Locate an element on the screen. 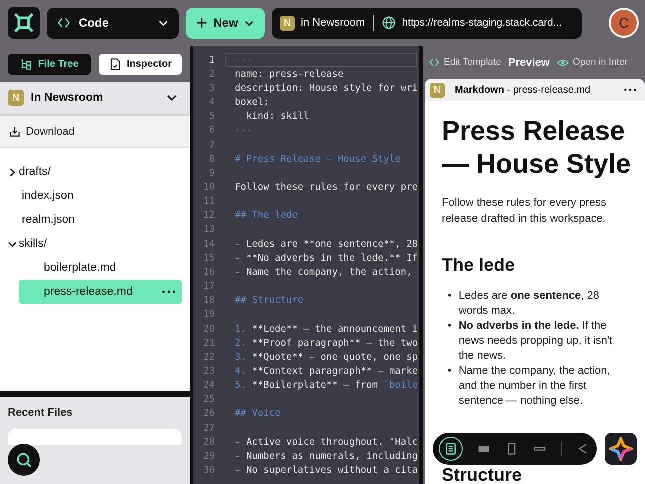 This screenshot has width=645, height=484. search-icon is located at coordinates (24, 460).